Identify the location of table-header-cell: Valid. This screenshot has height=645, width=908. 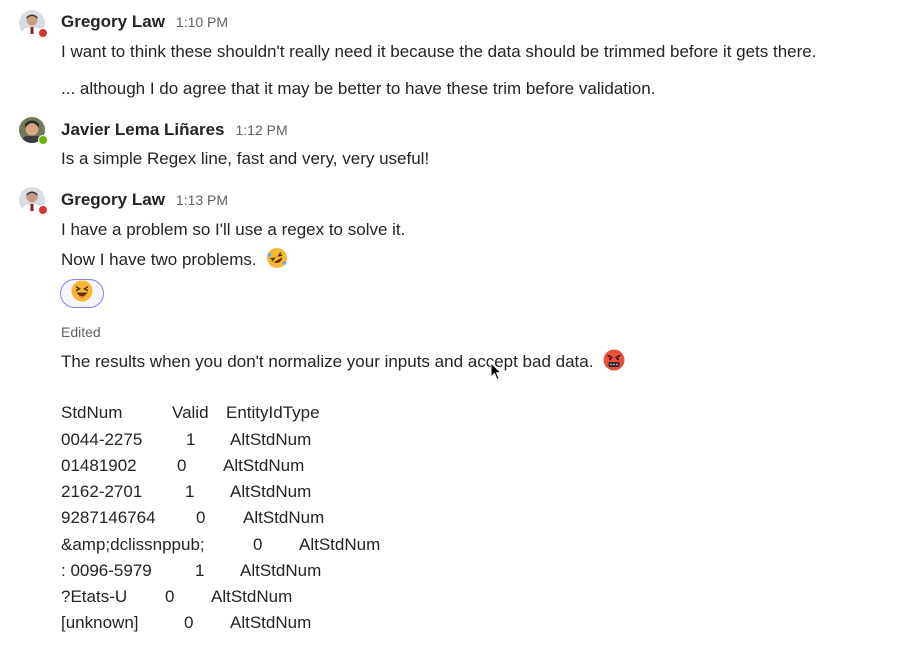
(190, 412).